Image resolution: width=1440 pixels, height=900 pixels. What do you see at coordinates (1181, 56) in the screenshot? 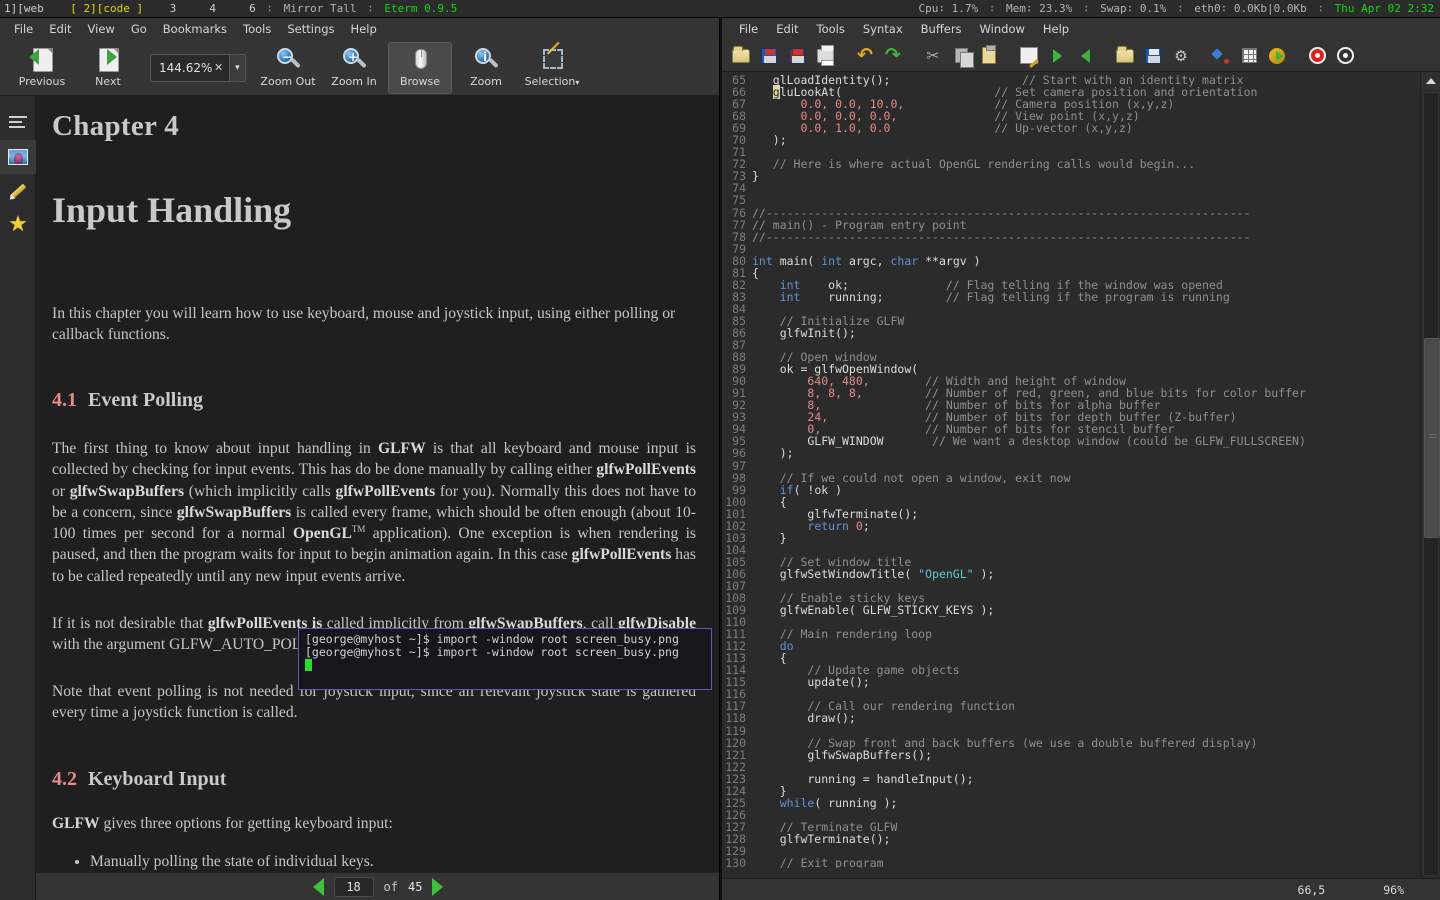
I see `run-script-icon: ⚙` at bounding box center [1181, 56].